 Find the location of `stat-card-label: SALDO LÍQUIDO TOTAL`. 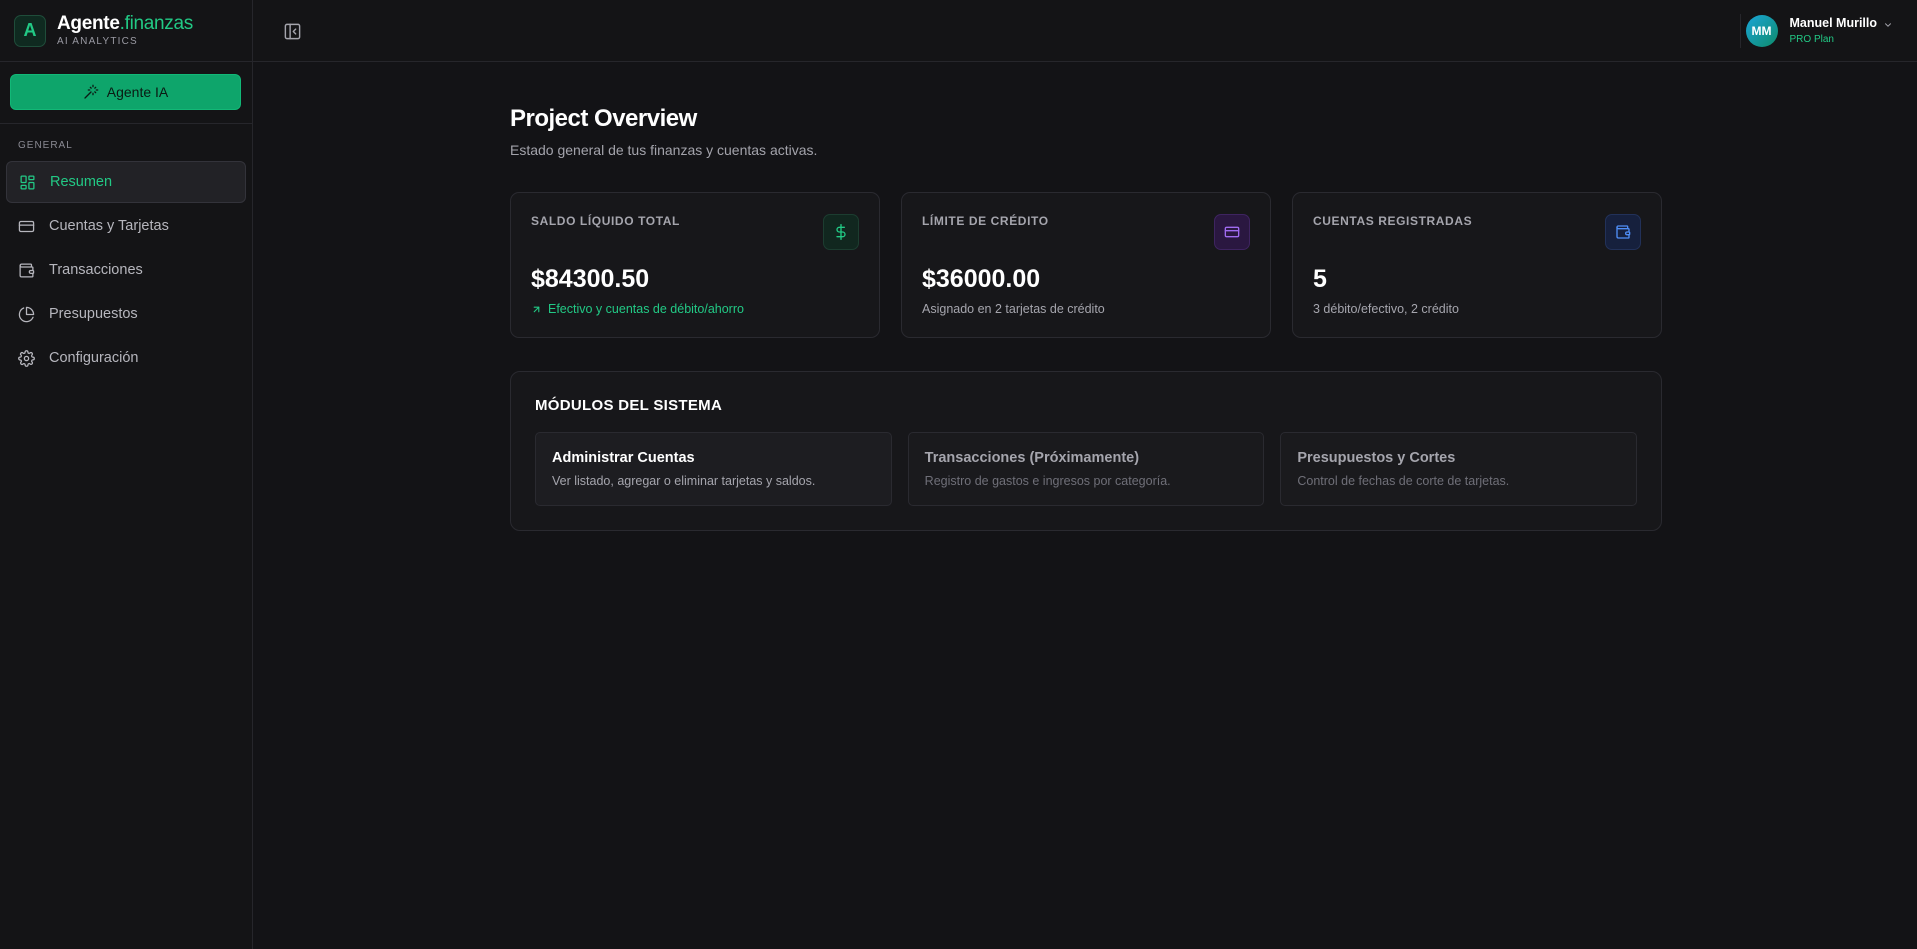

stat-card-label: SALDO LÍQUIDO TOTAL is located at coordinates (605, 221).